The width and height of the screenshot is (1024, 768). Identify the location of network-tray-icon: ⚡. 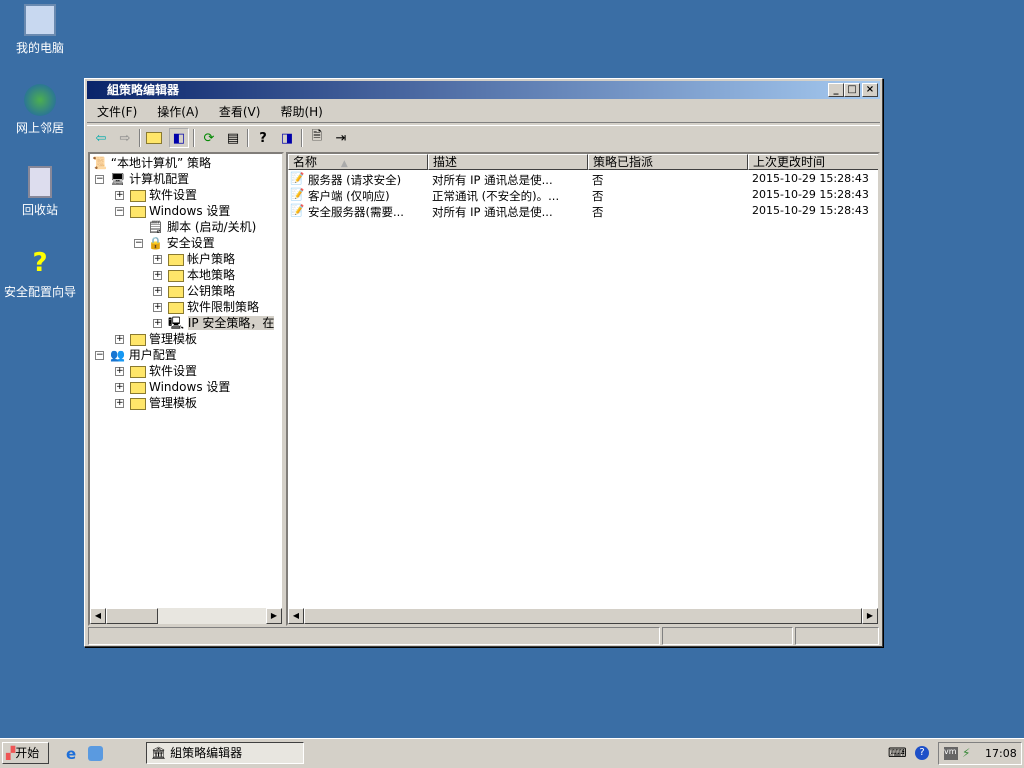
(966, 753).